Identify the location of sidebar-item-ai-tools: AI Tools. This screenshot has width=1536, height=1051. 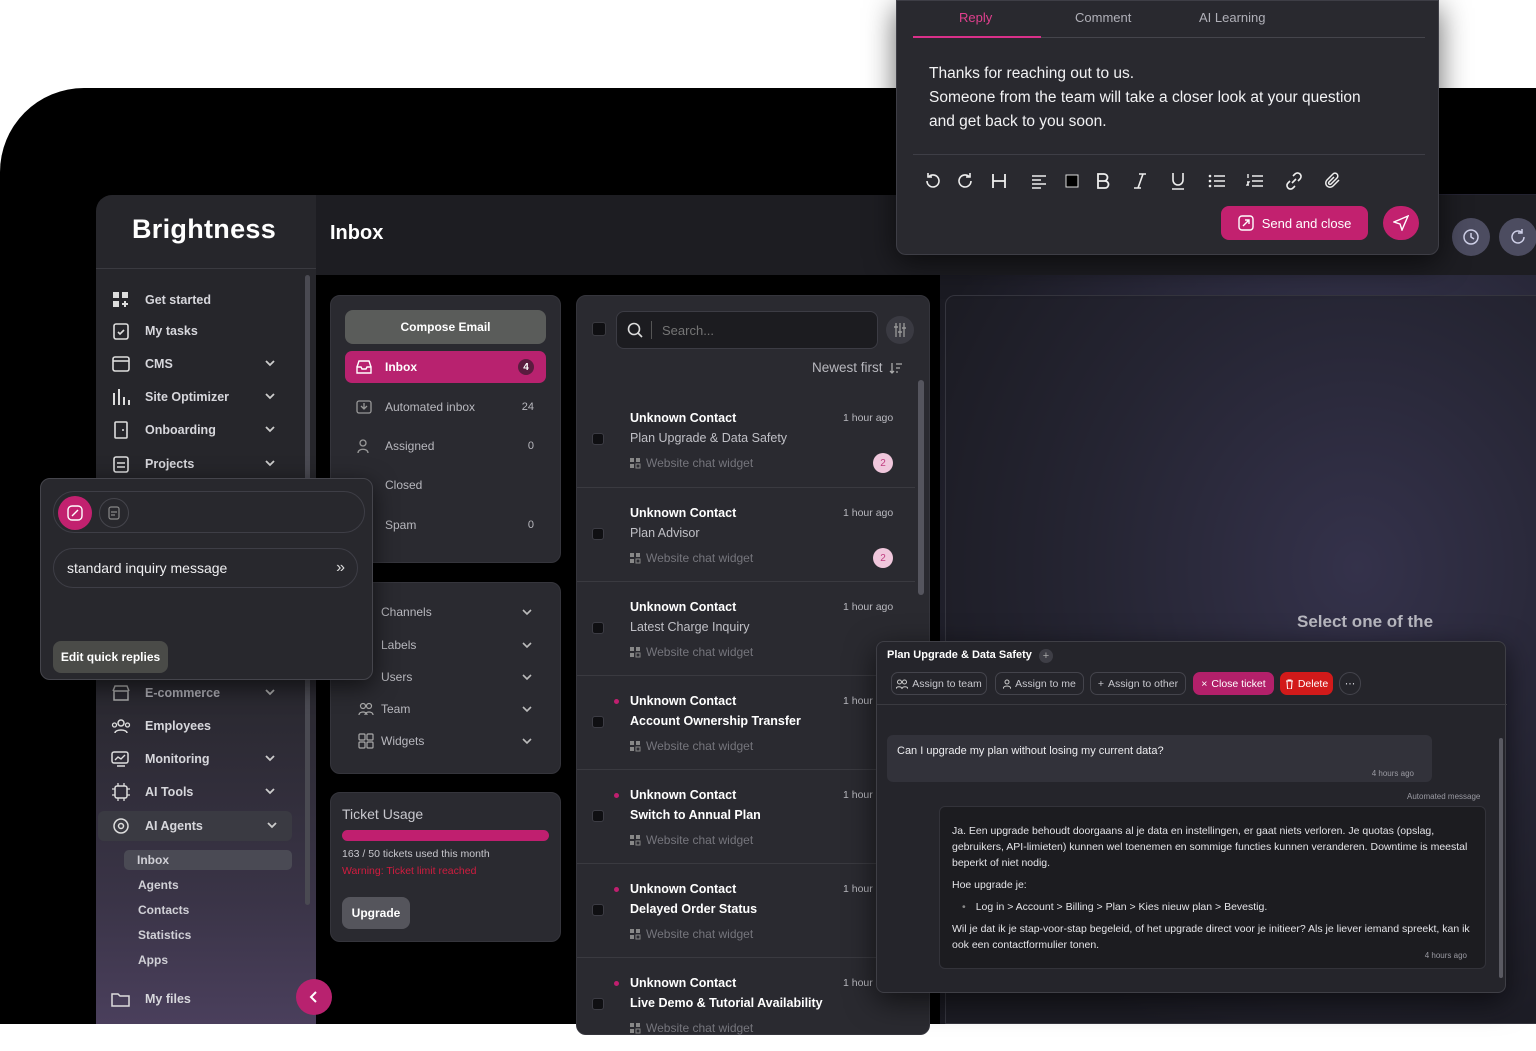
(197, 792).